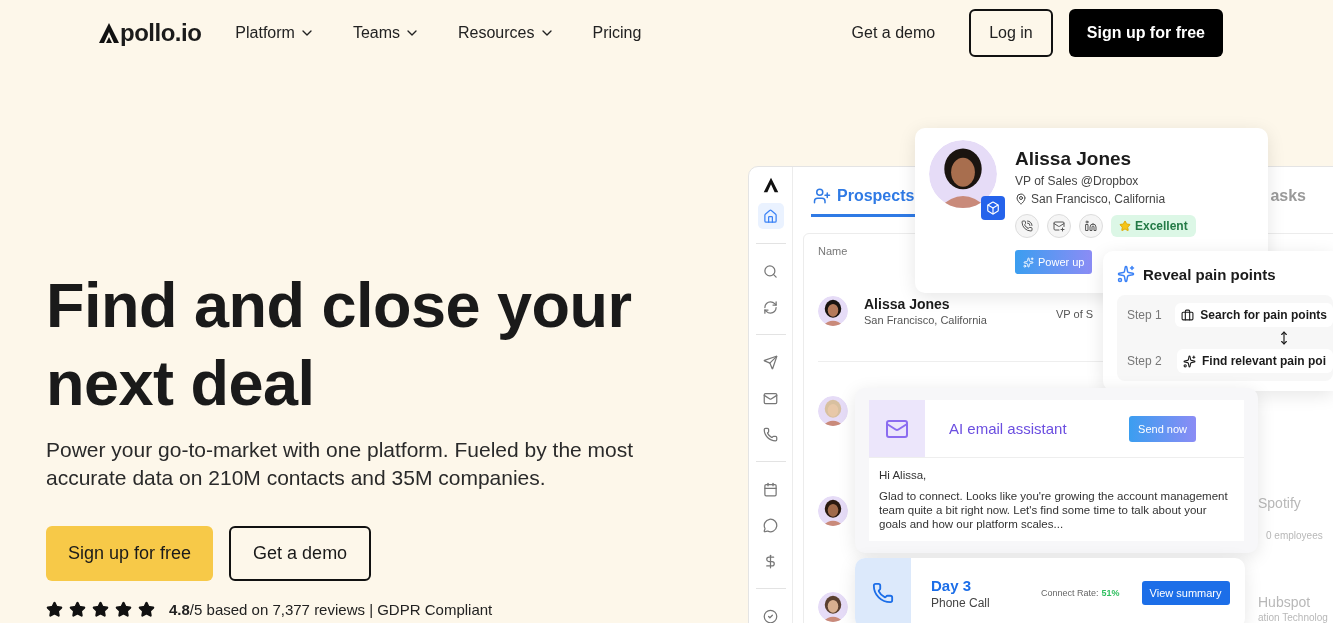  What do you see at coordinates (1293, 617) in the screenshot?
I see `company-detail: ation Technolog` at bounding box center [1293, 617].